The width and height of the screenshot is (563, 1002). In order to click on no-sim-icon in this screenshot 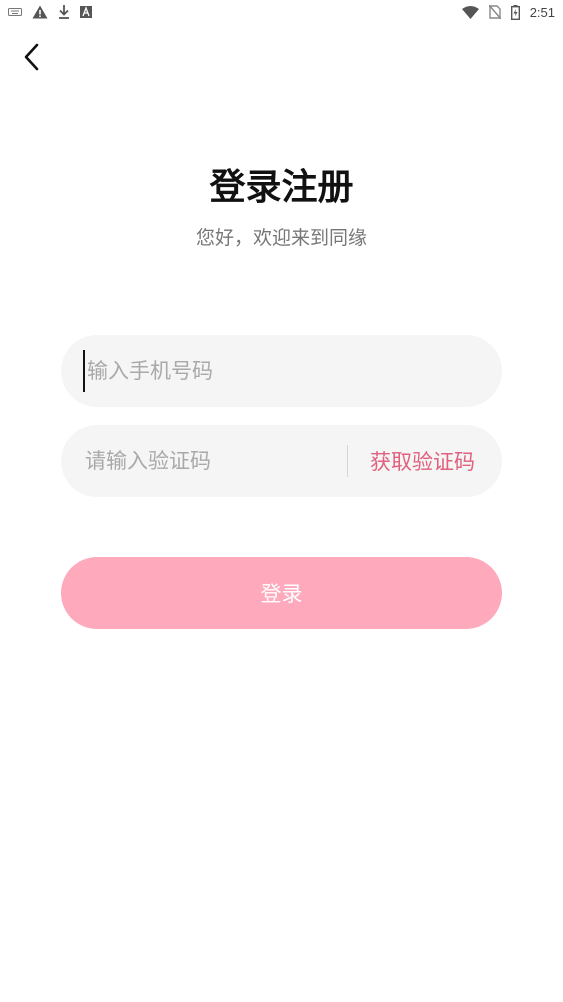, I will do `click(494, 12)`.